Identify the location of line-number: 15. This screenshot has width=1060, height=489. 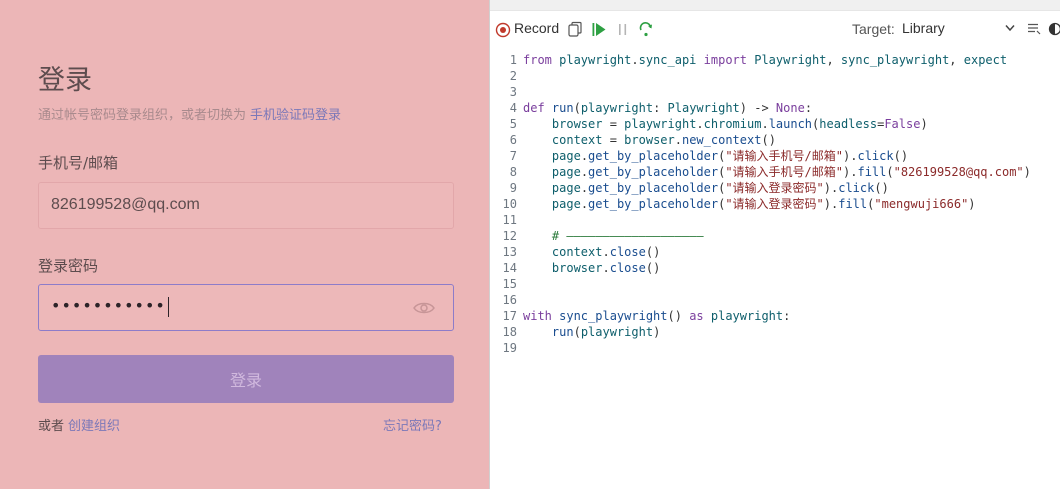
(509, 284).